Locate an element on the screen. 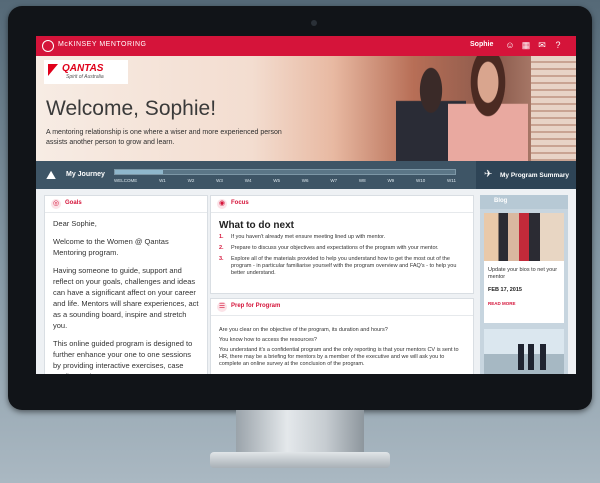 Image resolution: width=600 pixels, height=483 pixels. help-icon: ? is located at coordinates (558, 45).